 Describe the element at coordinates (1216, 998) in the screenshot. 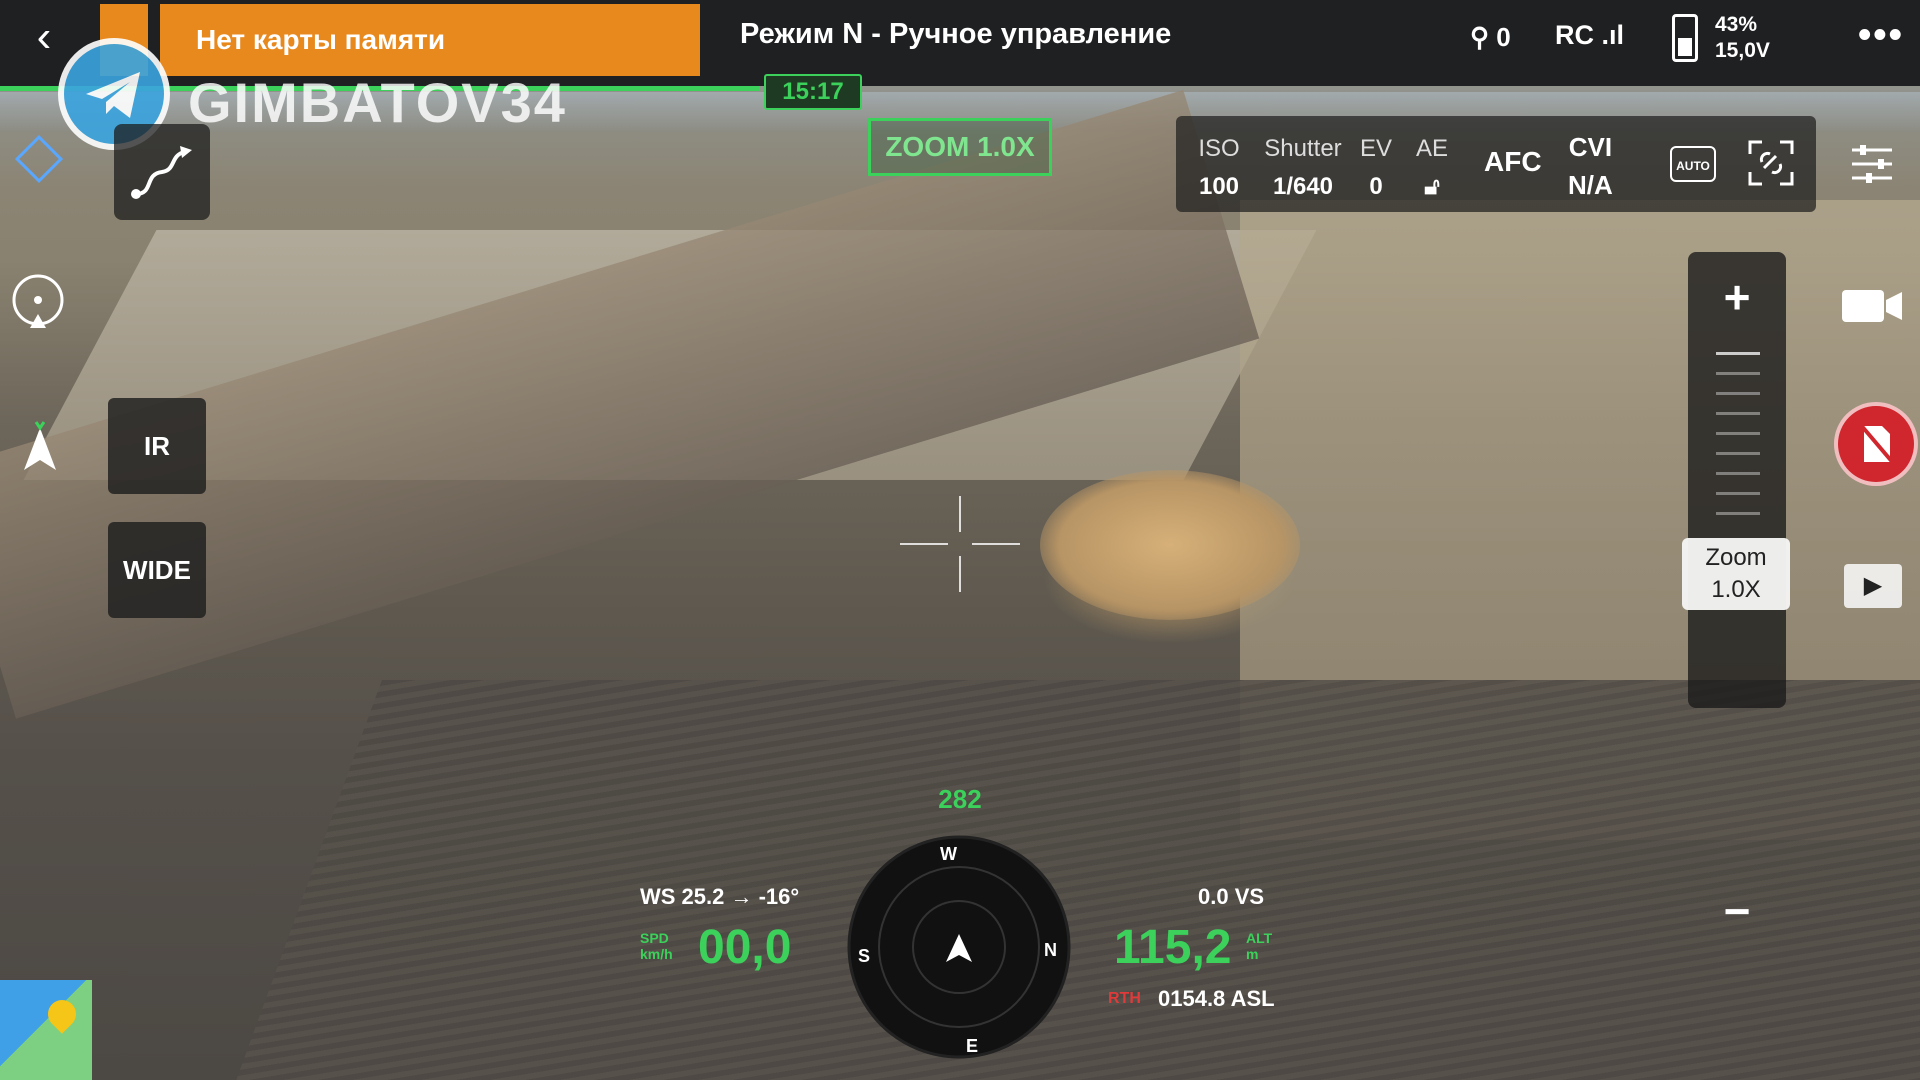

I see `asl-altitude: 0154.8 ASL` at that location.